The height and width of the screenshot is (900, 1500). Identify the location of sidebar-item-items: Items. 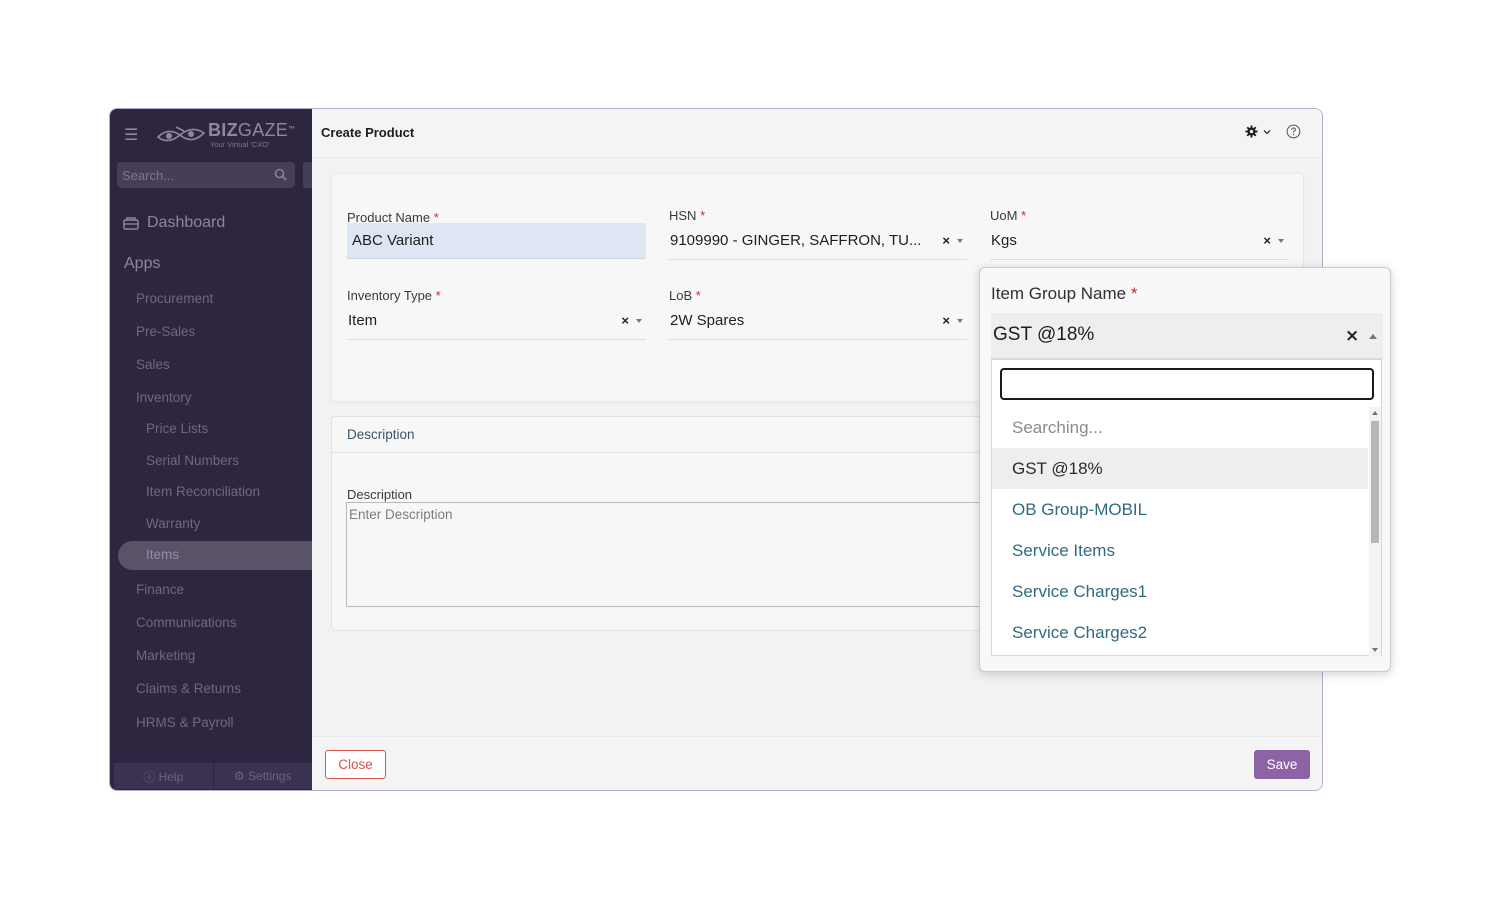
(162, 554).